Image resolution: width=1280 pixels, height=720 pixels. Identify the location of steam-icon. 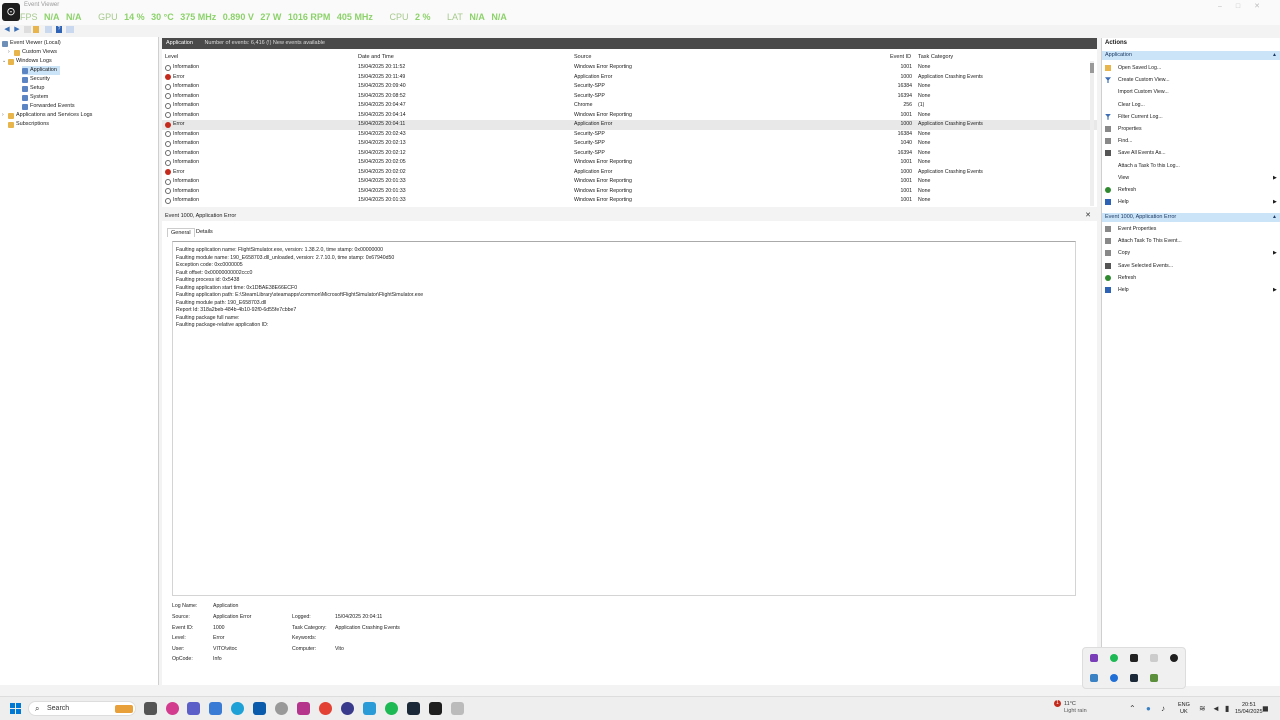
(413, 708).